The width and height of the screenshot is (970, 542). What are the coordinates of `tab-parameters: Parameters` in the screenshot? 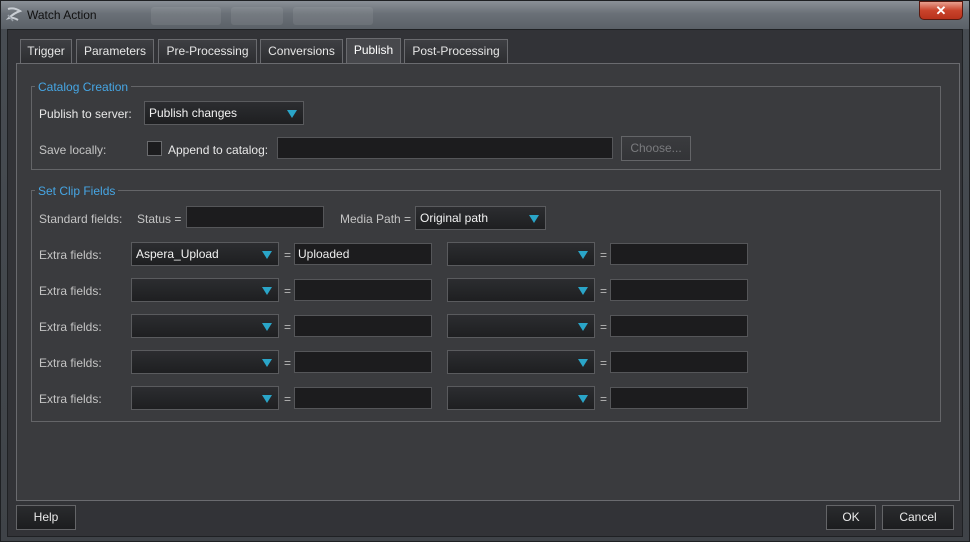 It's located at (115, 51).